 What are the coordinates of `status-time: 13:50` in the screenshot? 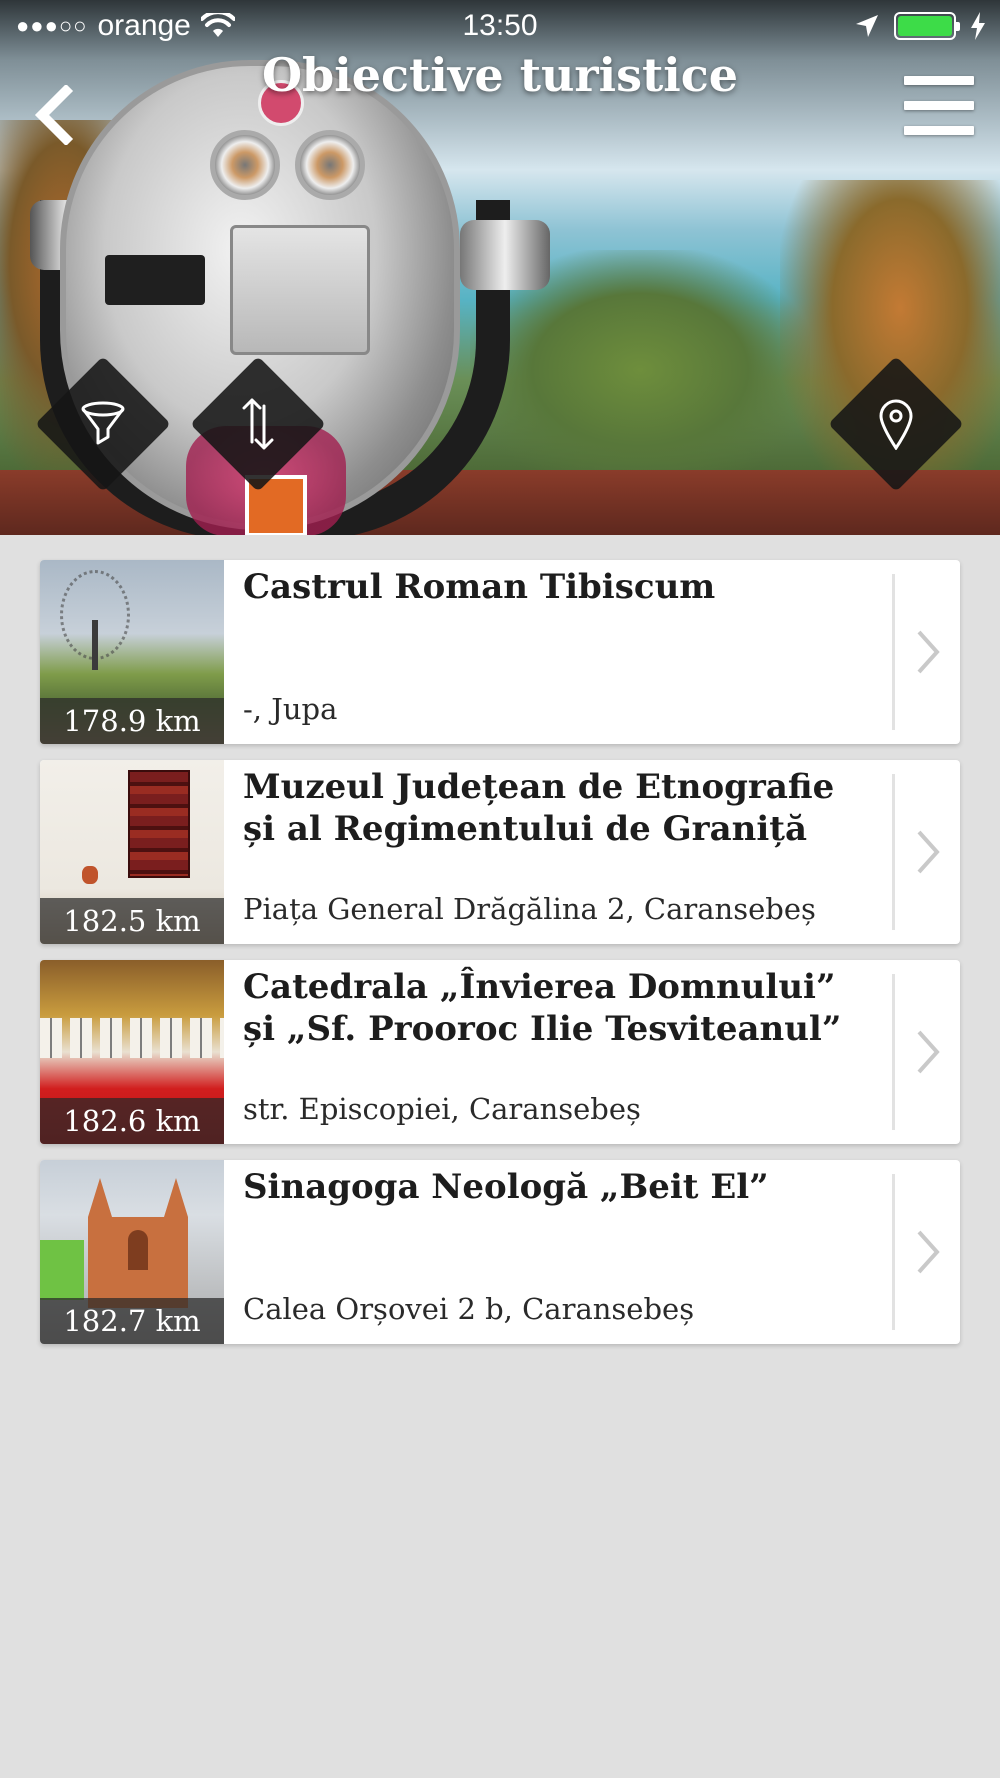 It's located at (500, 25).